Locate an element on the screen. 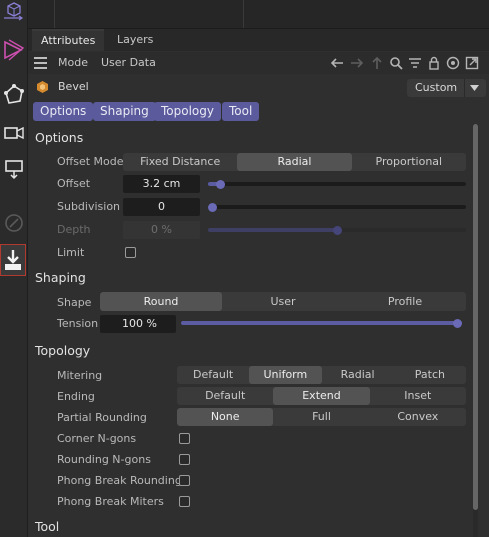 This screenshot has height=537, width=489. mitering-default: Default is located at coordinates (213, 375).